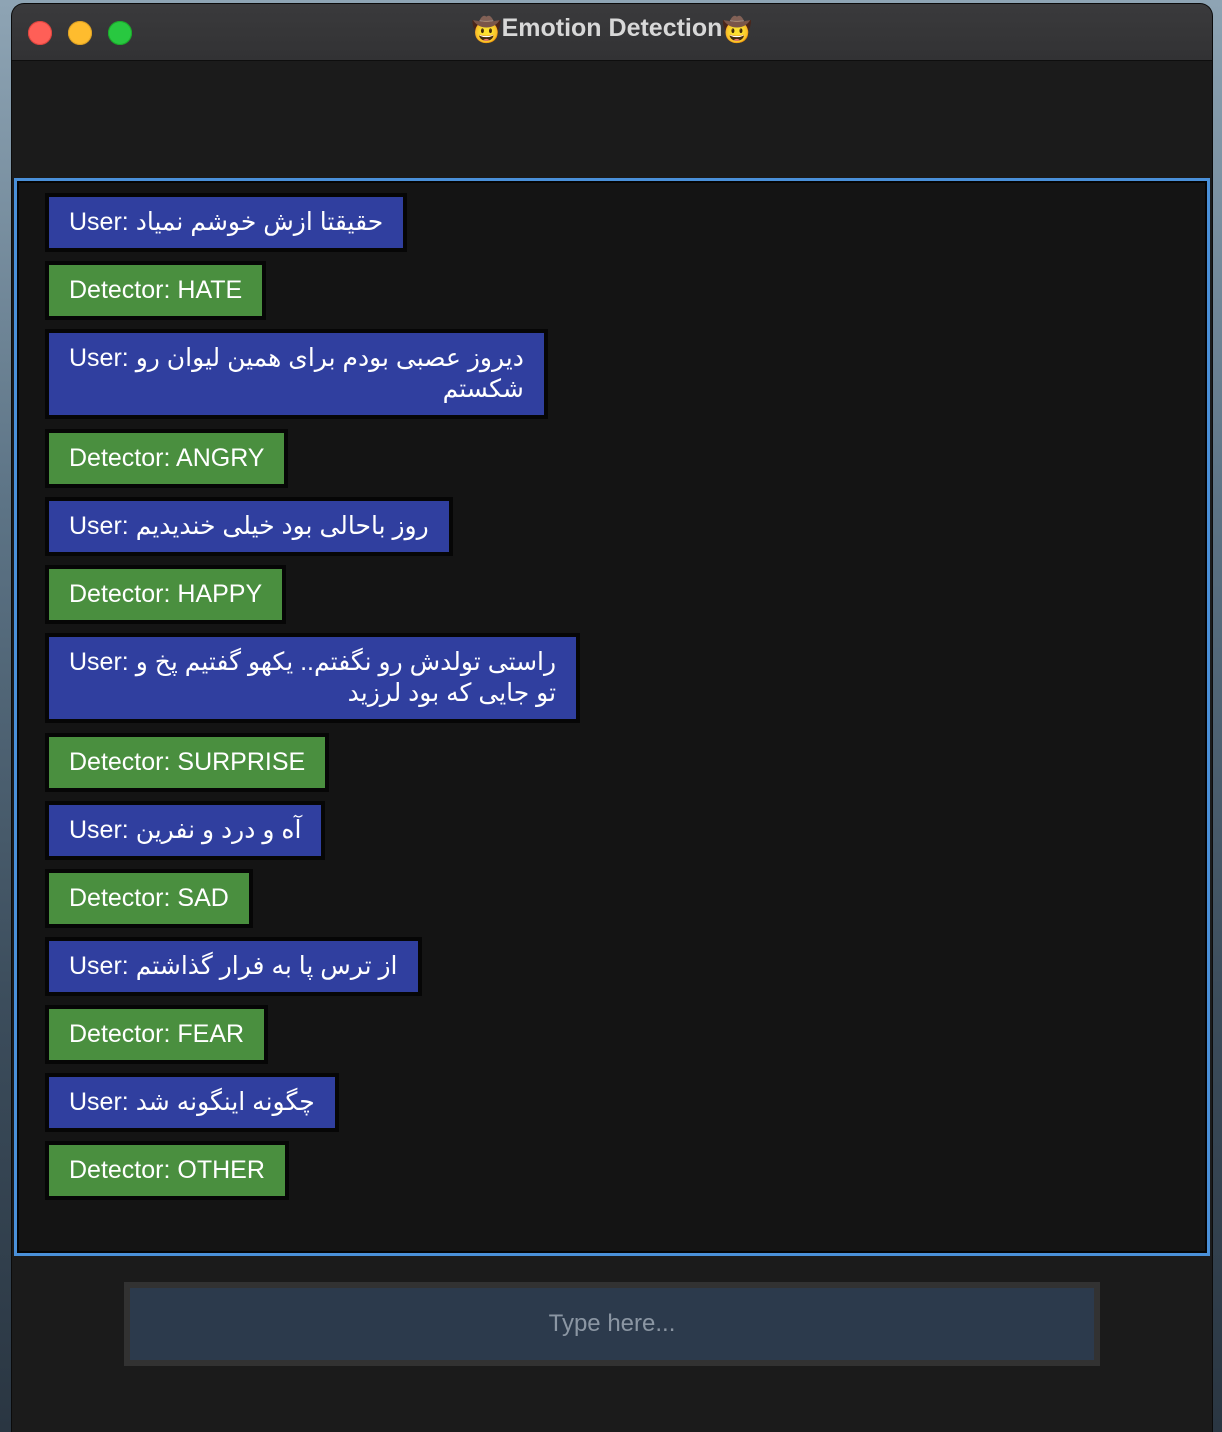 This screenshot has height=1432, width=1222. Describe the element at coordinates (483, 389) in the screenshot. I see `message-line: شکستم` at that location.